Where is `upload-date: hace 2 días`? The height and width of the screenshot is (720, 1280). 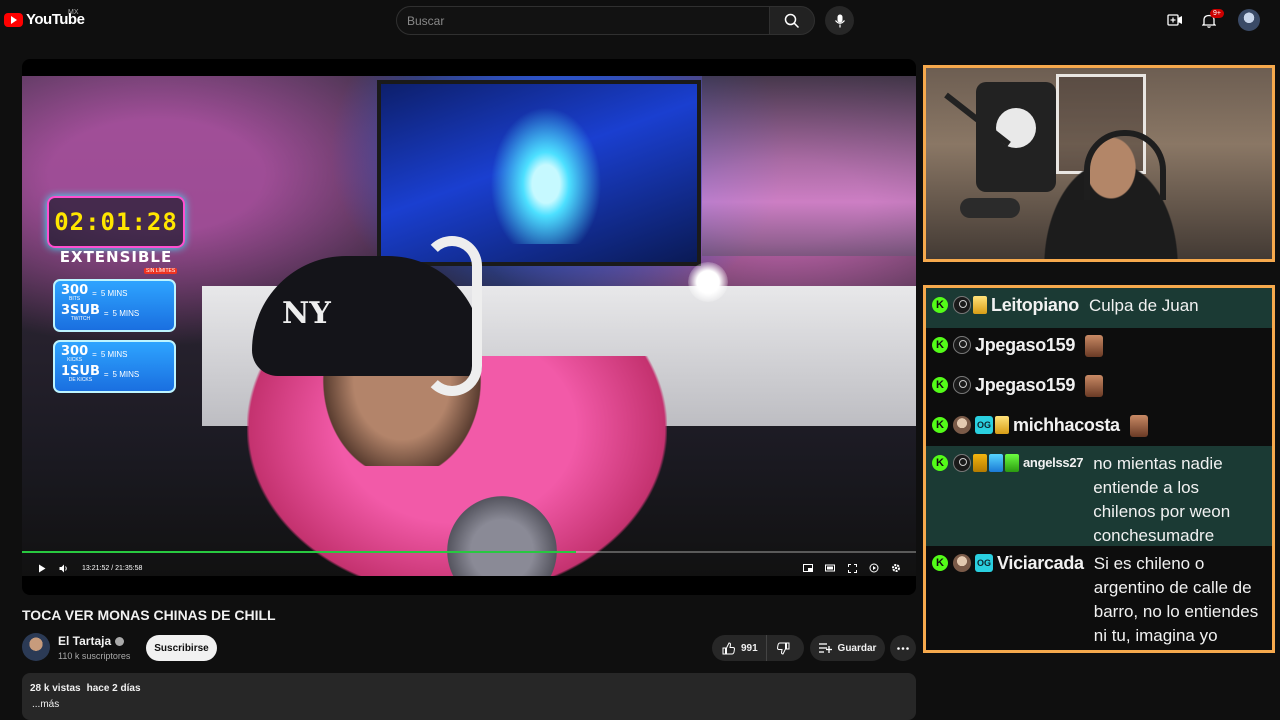
upload-date: hace 2 días is located at coordinates (113, 688).